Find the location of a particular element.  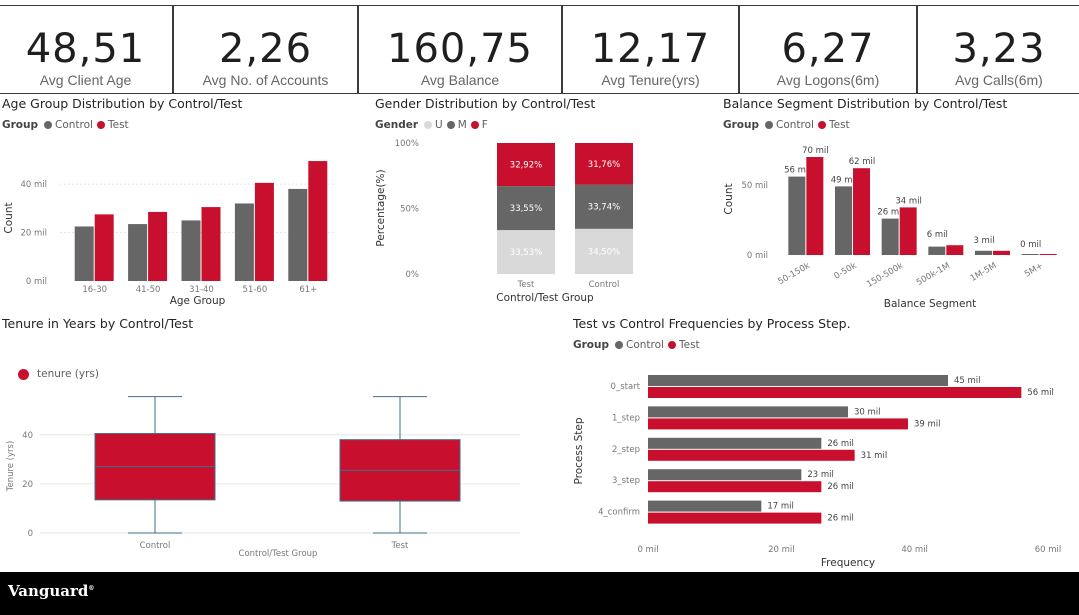

legend-label: Control is located at coordinates (74, 125).